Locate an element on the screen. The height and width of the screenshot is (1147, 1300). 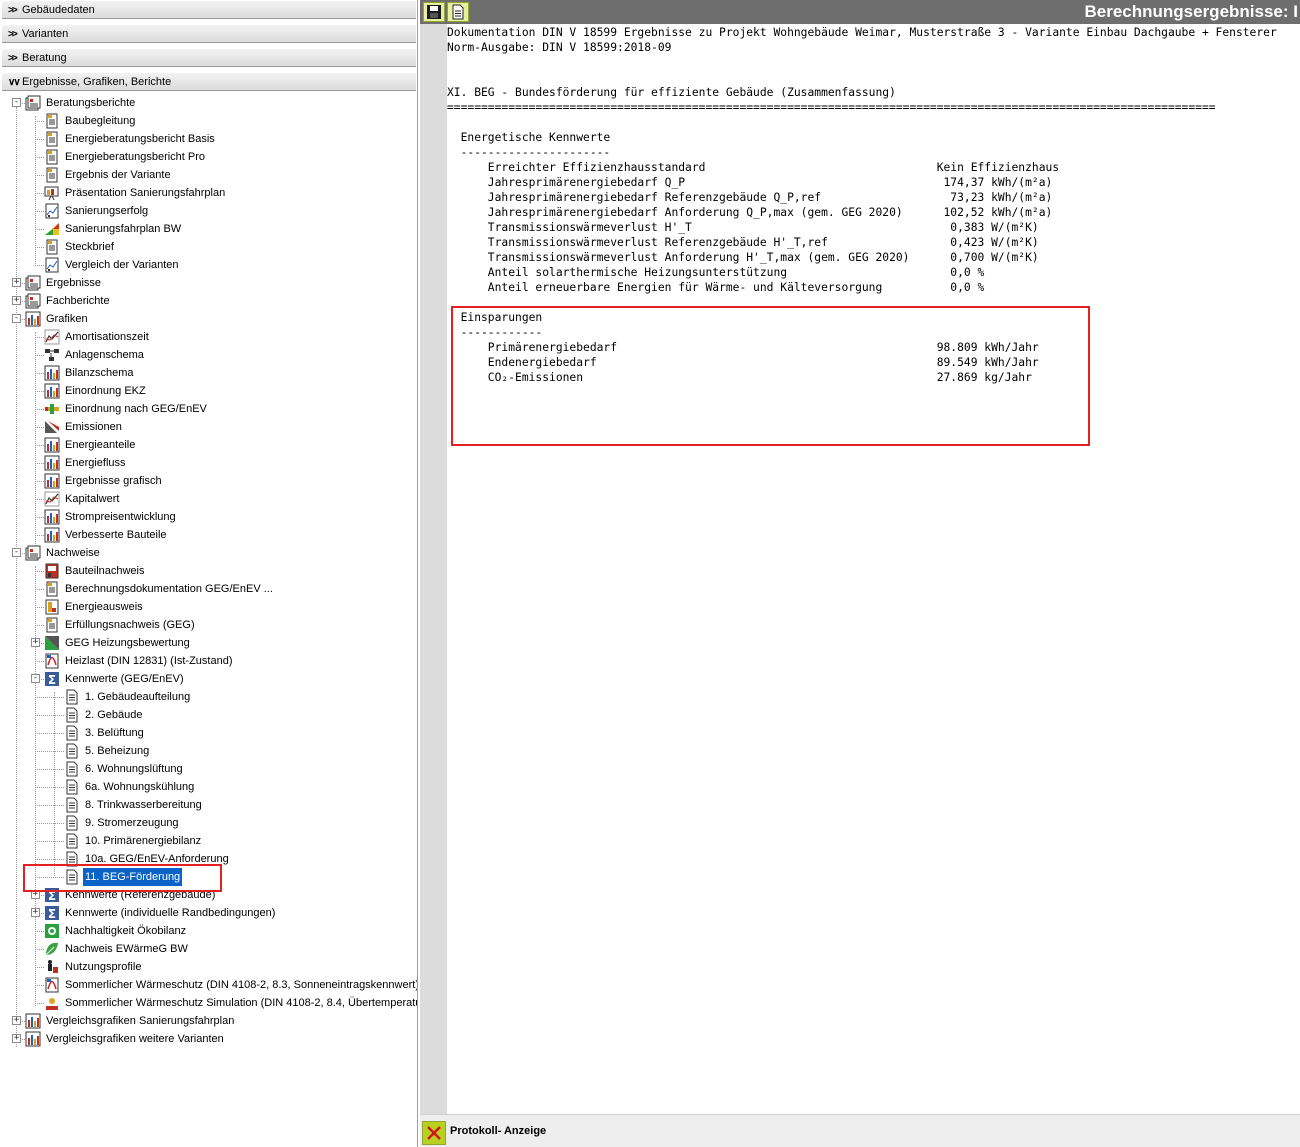
tree-item-label: 2. Gebäude is located at coordinates (114, 715).